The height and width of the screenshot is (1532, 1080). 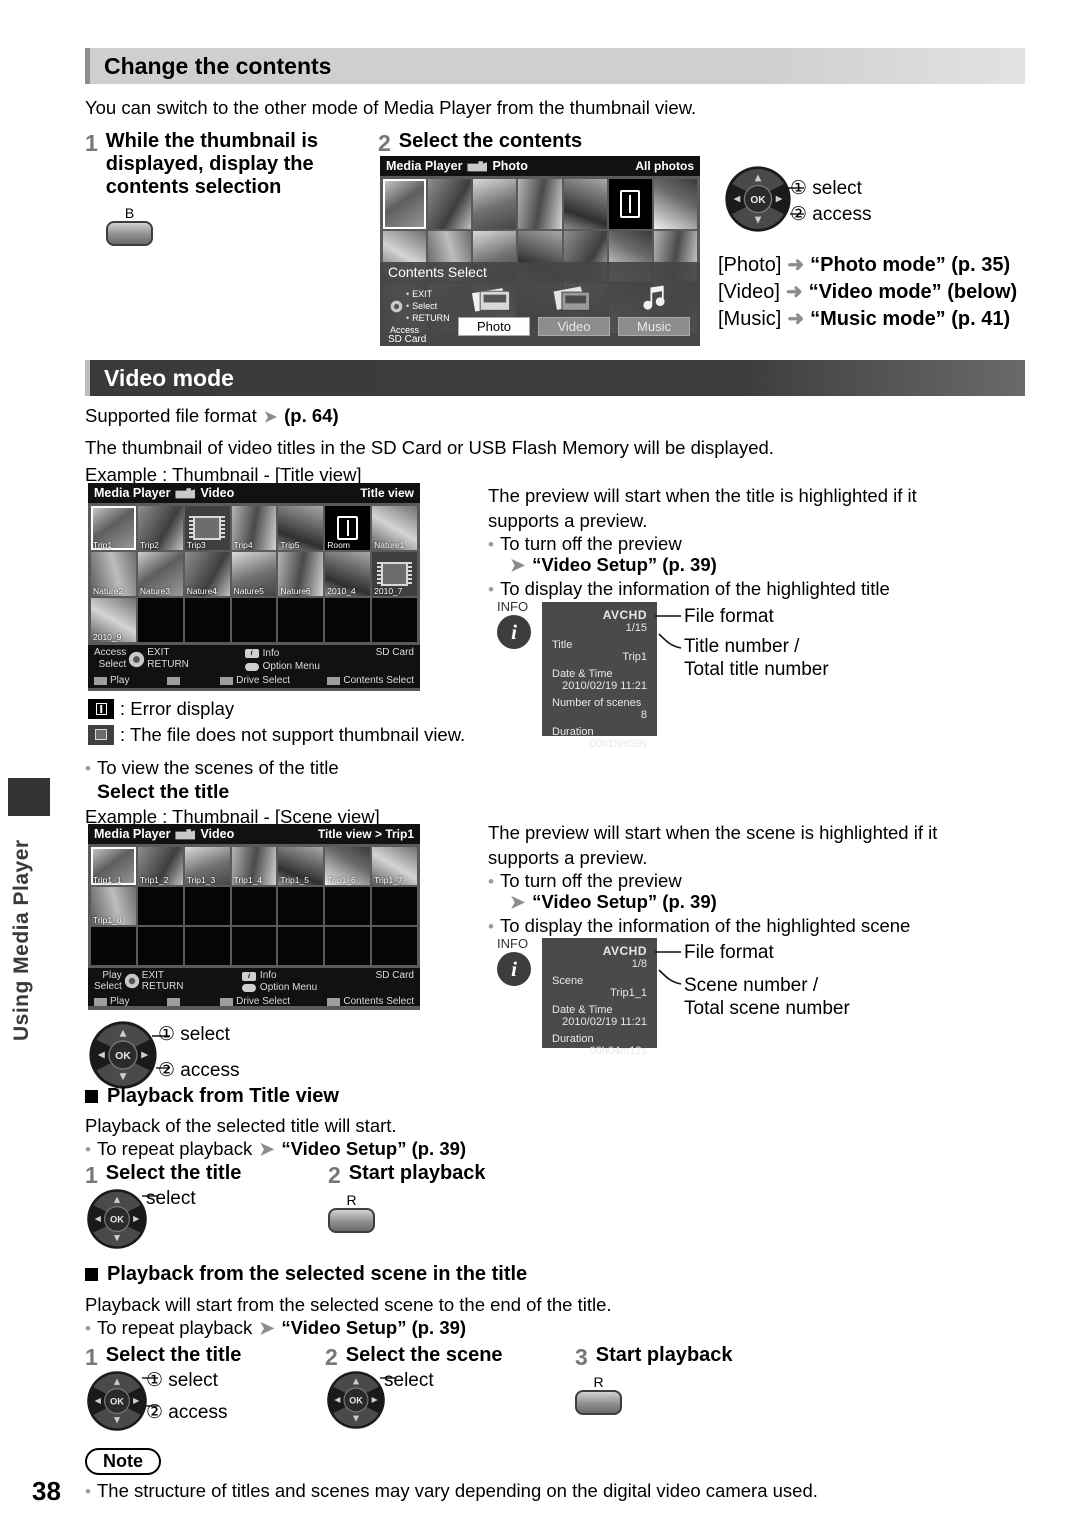 What do you see at coordinates (113, 906) in the screenshot?
I see `thumbnail-item: Trip1_8` at bounding box center [113, 906].